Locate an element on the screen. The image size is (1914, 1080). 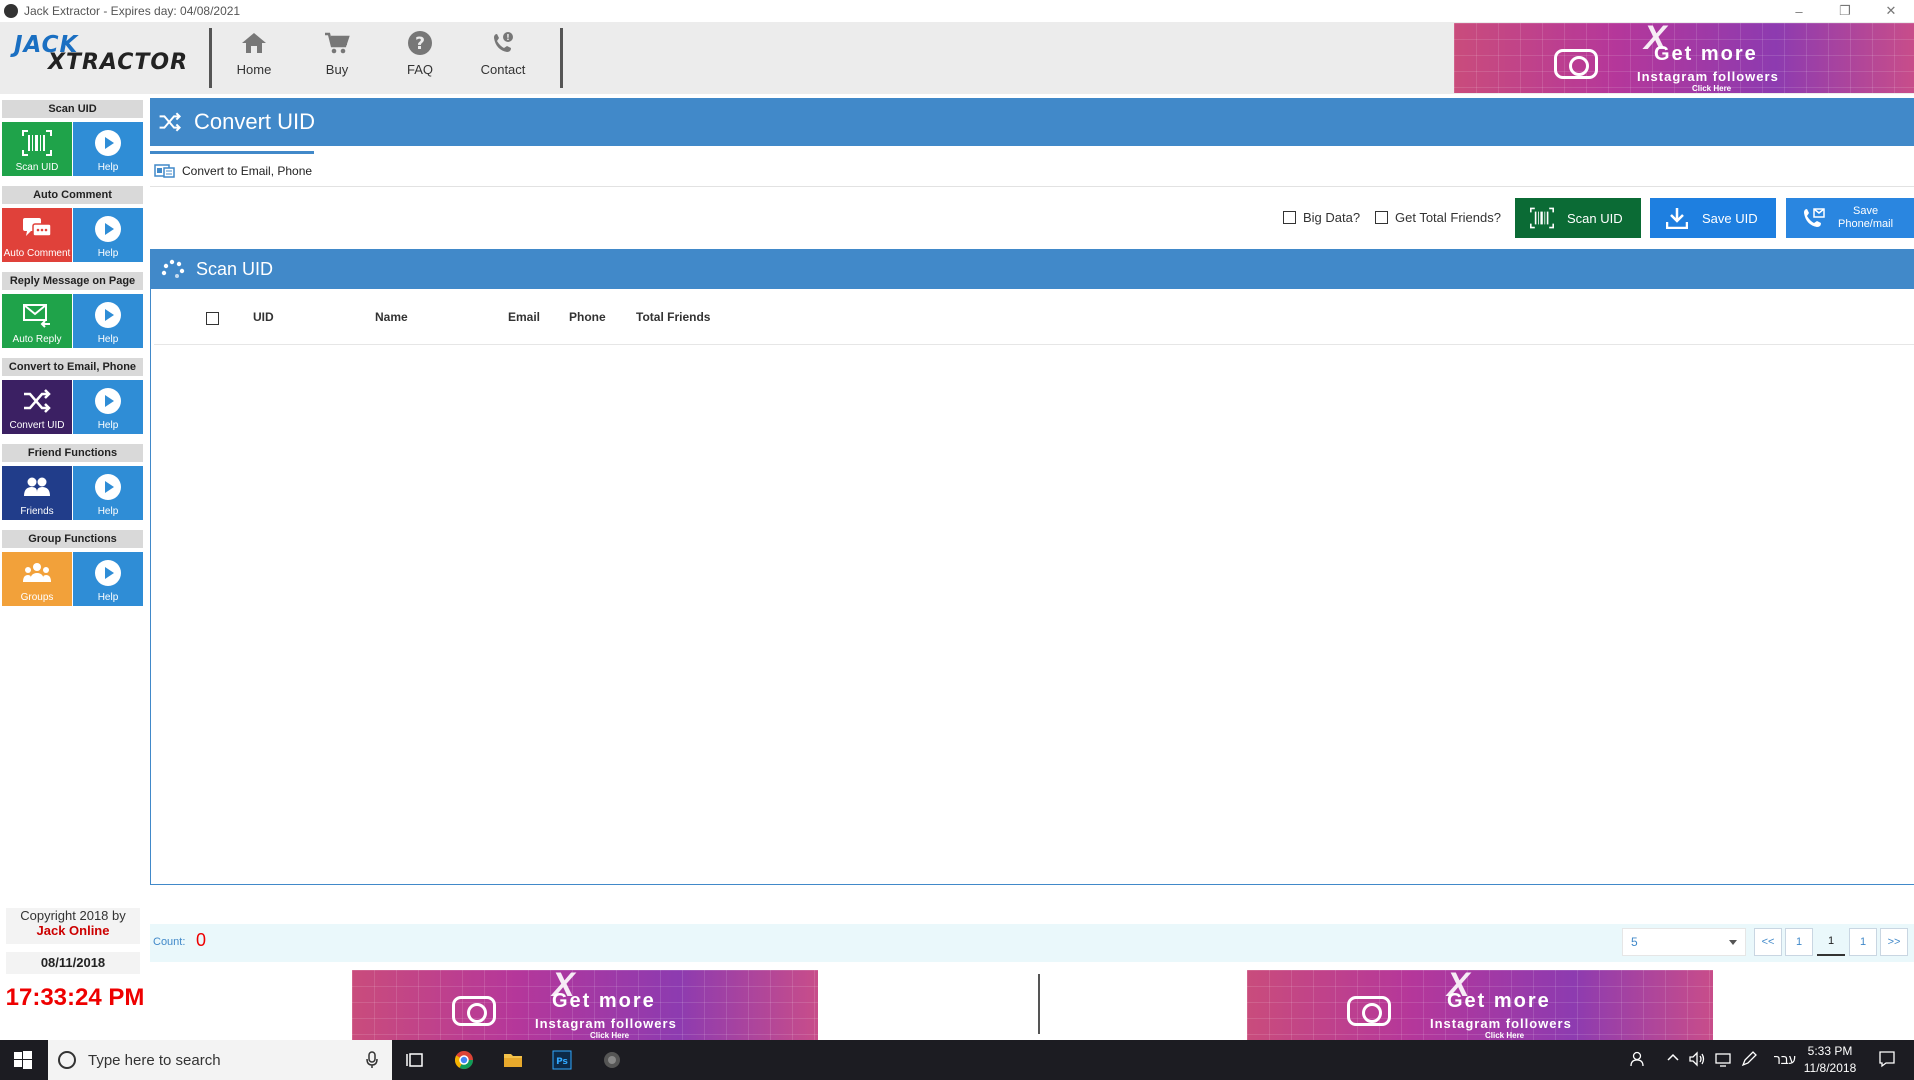
loading-dots-icon is located at coordinates (173, 269).